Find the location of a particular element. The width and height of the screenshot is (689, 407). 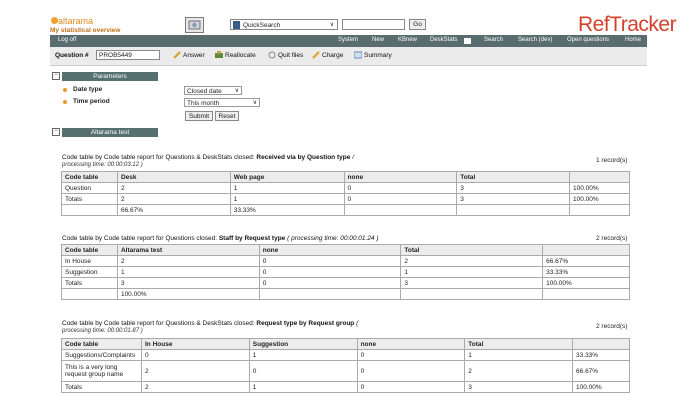

reallocate-button: Reallocate is located at coordinates (240, 55).